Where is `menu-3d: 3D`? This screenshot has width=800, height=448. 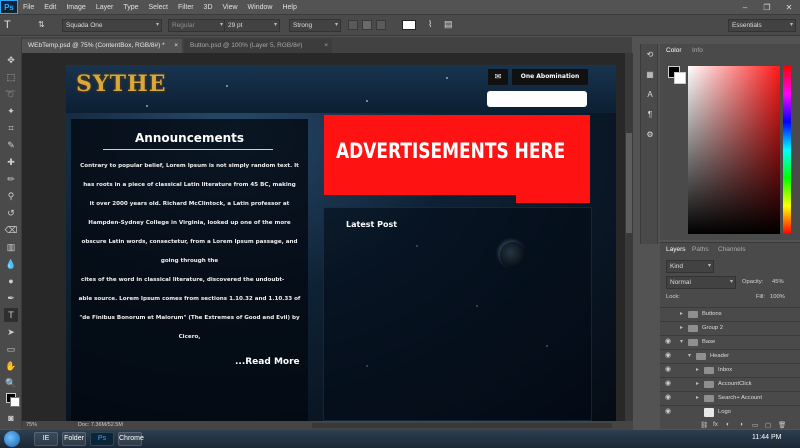
menu-3d: 3D is located at coordinates (208, 7).